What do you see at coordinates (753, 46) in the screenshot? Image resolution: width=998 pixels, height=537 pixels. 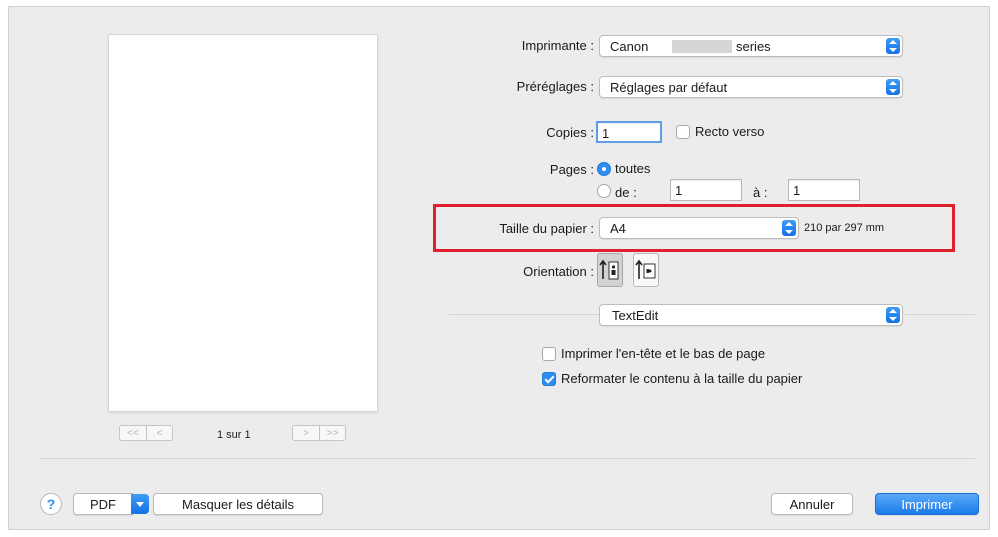 I see `printer-value-suffix: series` at bounding box center [753, 46].